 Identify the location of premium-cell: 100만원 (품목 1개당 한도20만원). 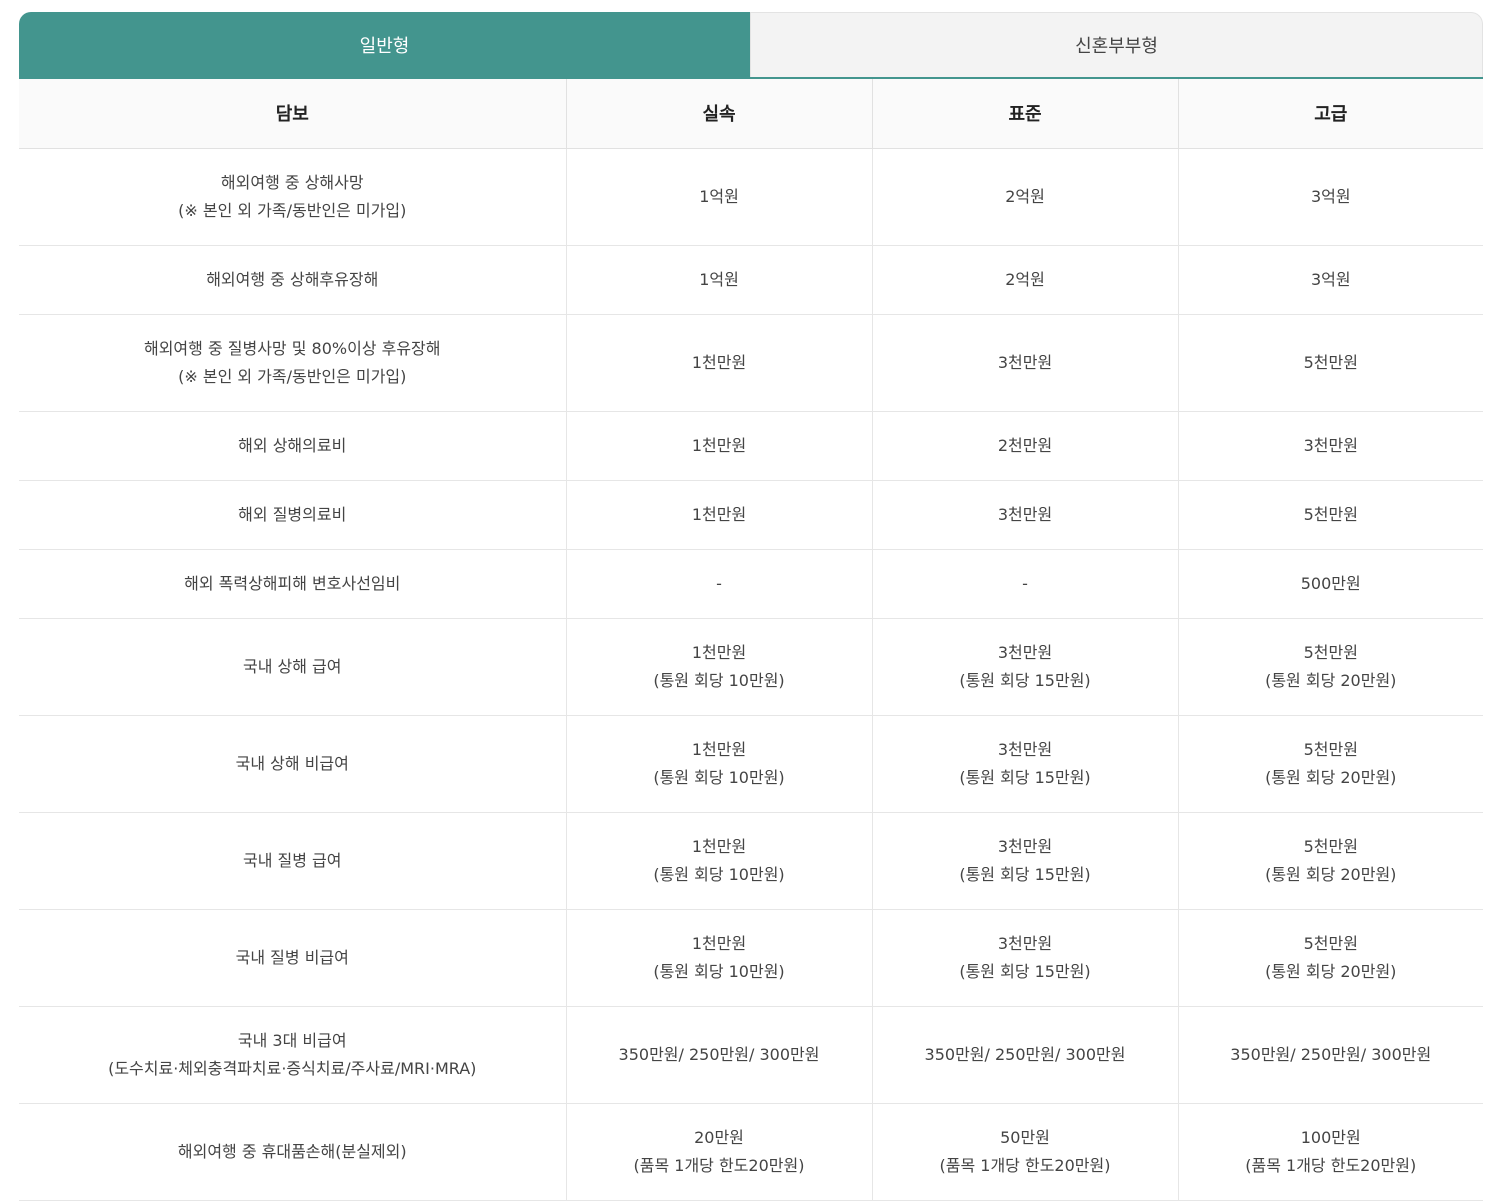
(1330, 1152).